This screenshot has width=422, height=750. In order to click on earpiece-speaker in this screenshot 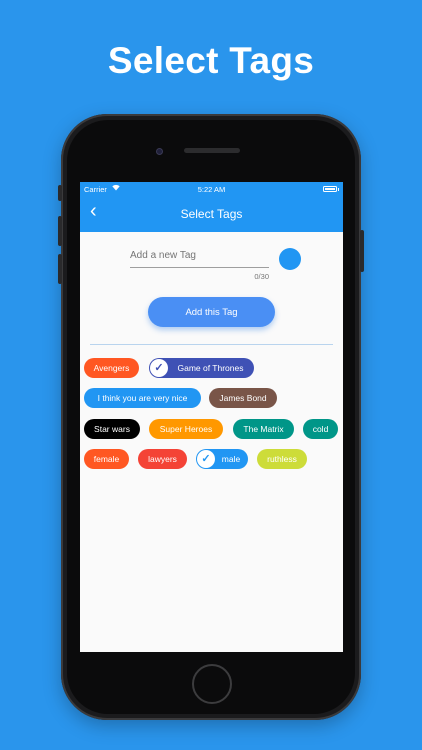, I will do `click(212, 150)`.